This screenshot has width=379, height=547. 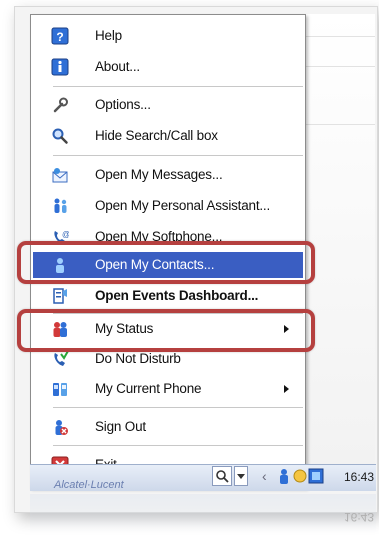 What do you see at coordinates (89, 485) in the screenshot?
I see `brand-logo-text: Alcatel·Lucent` at bounding box center [89, 485].